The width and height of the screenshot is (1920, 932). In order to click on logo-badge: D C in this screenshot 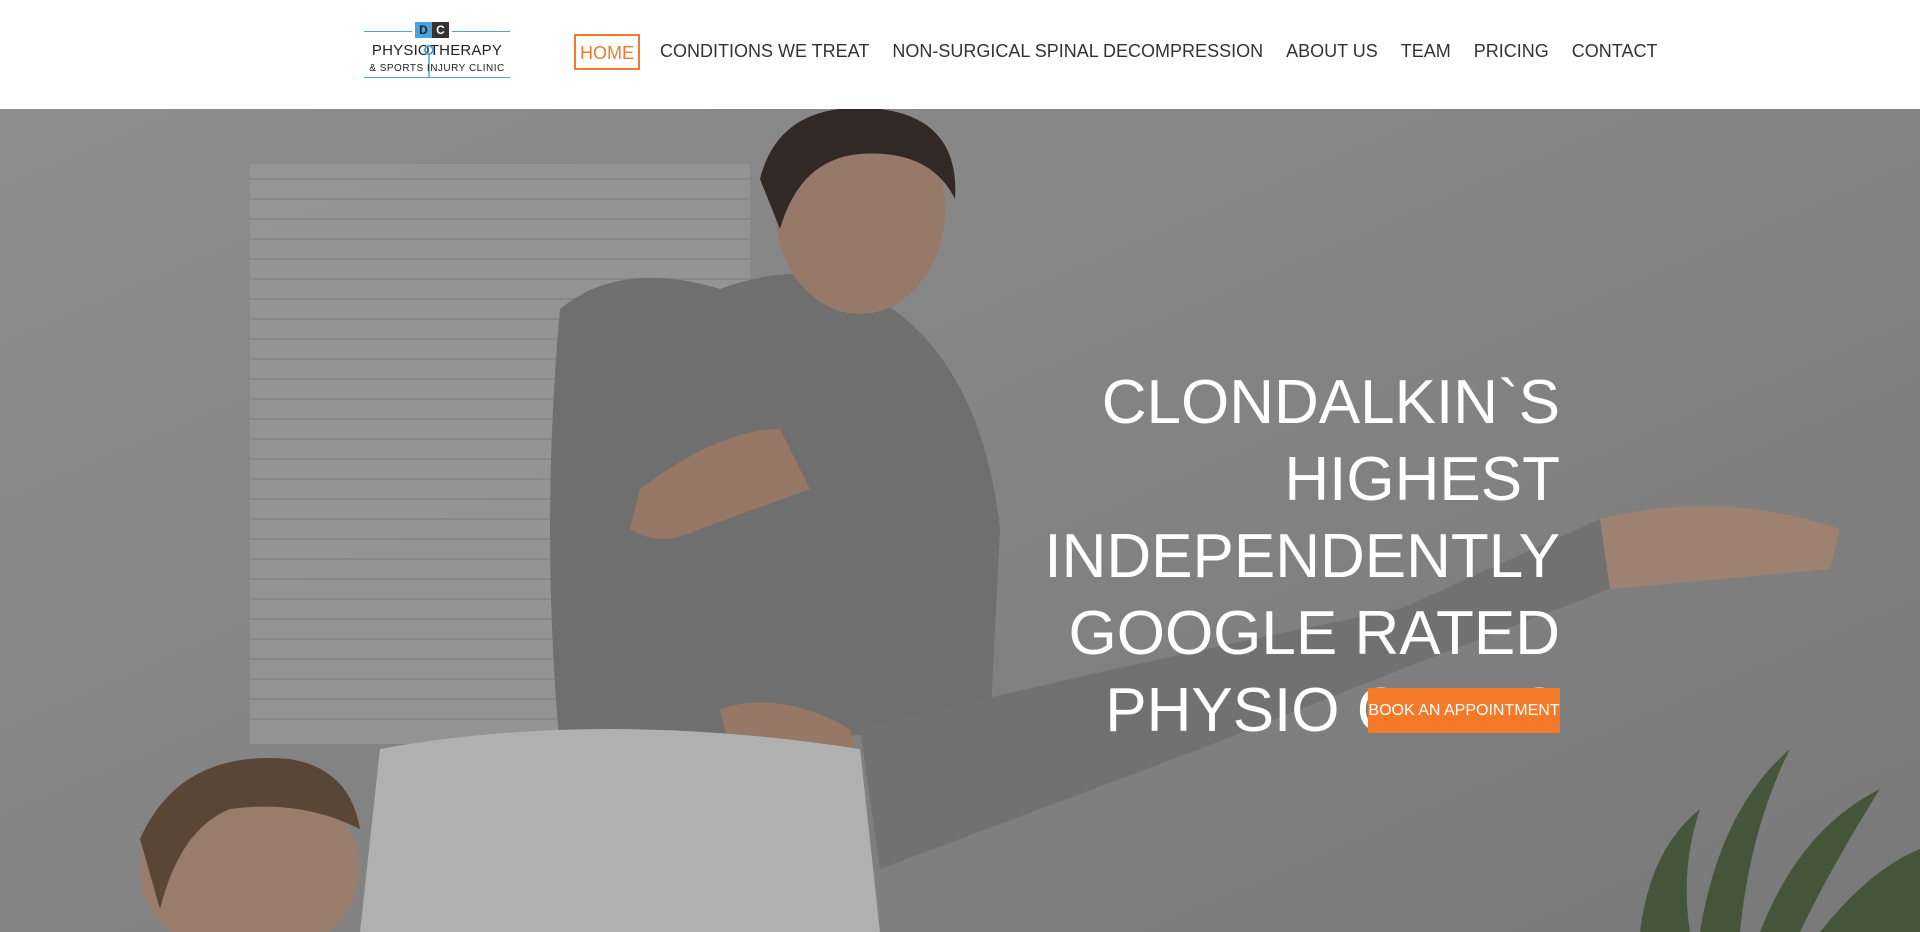, I will do `click(432, 30)`.